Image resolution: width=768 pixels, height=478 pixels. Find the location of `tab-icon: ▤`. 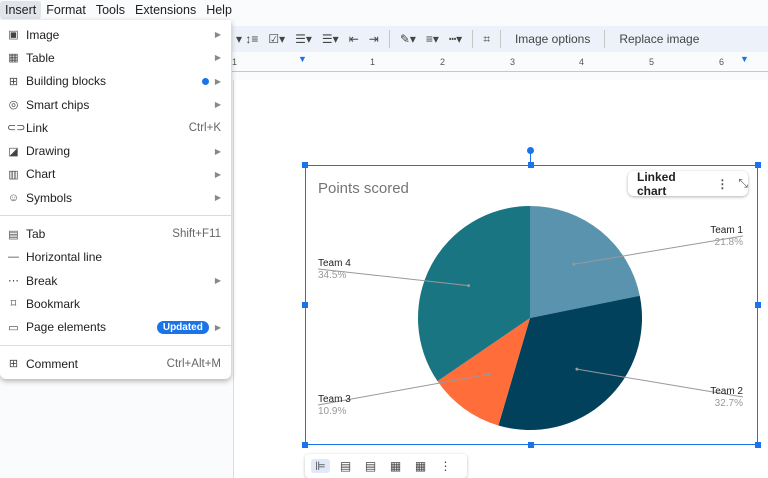

tab-icon: ▤ is located at coordinates (13, 234).